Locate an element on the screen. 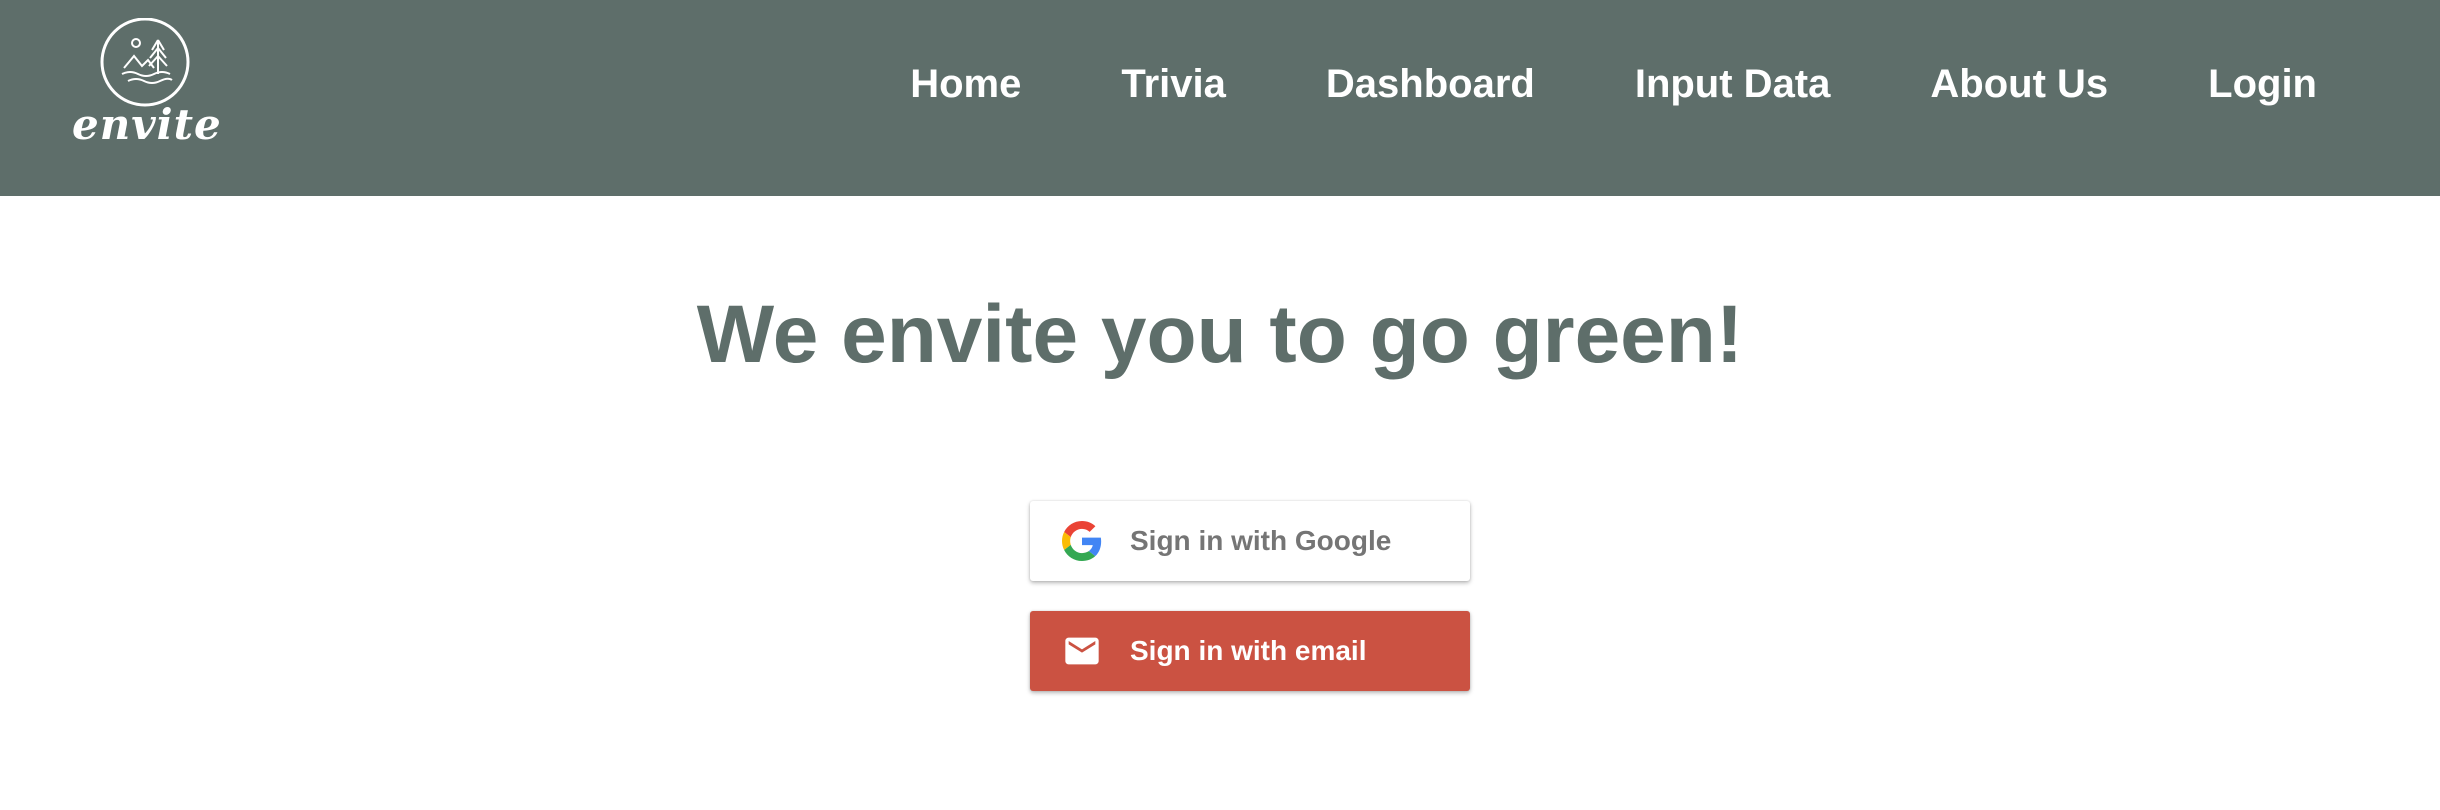 The image size is (2440, 810). nav-link-input-data: Input Data is located at coordinates (1733, 84).